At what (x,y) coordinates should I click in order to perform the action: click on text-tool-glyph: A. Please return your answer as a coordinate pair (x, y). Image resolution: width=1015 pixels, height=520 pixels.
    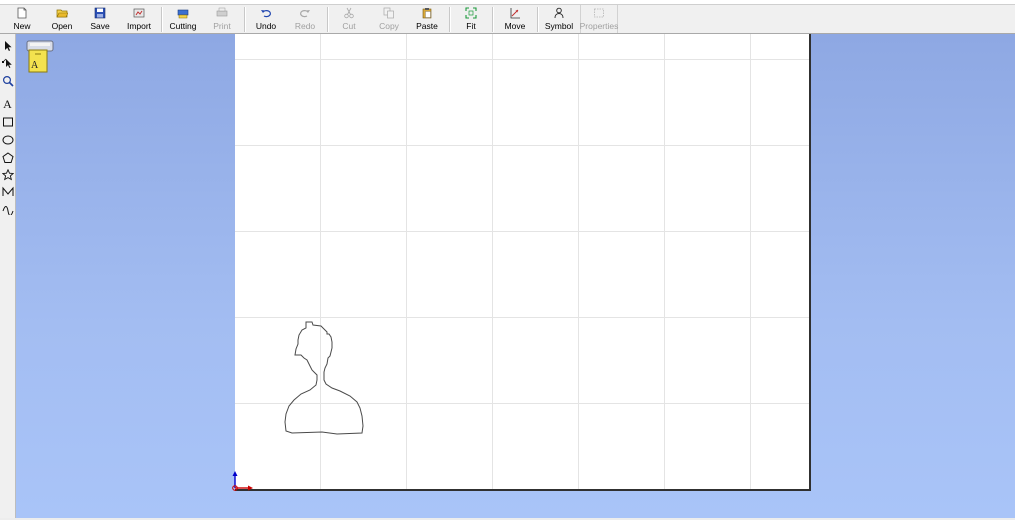
    Looking at the image, I should click on (7, 103).